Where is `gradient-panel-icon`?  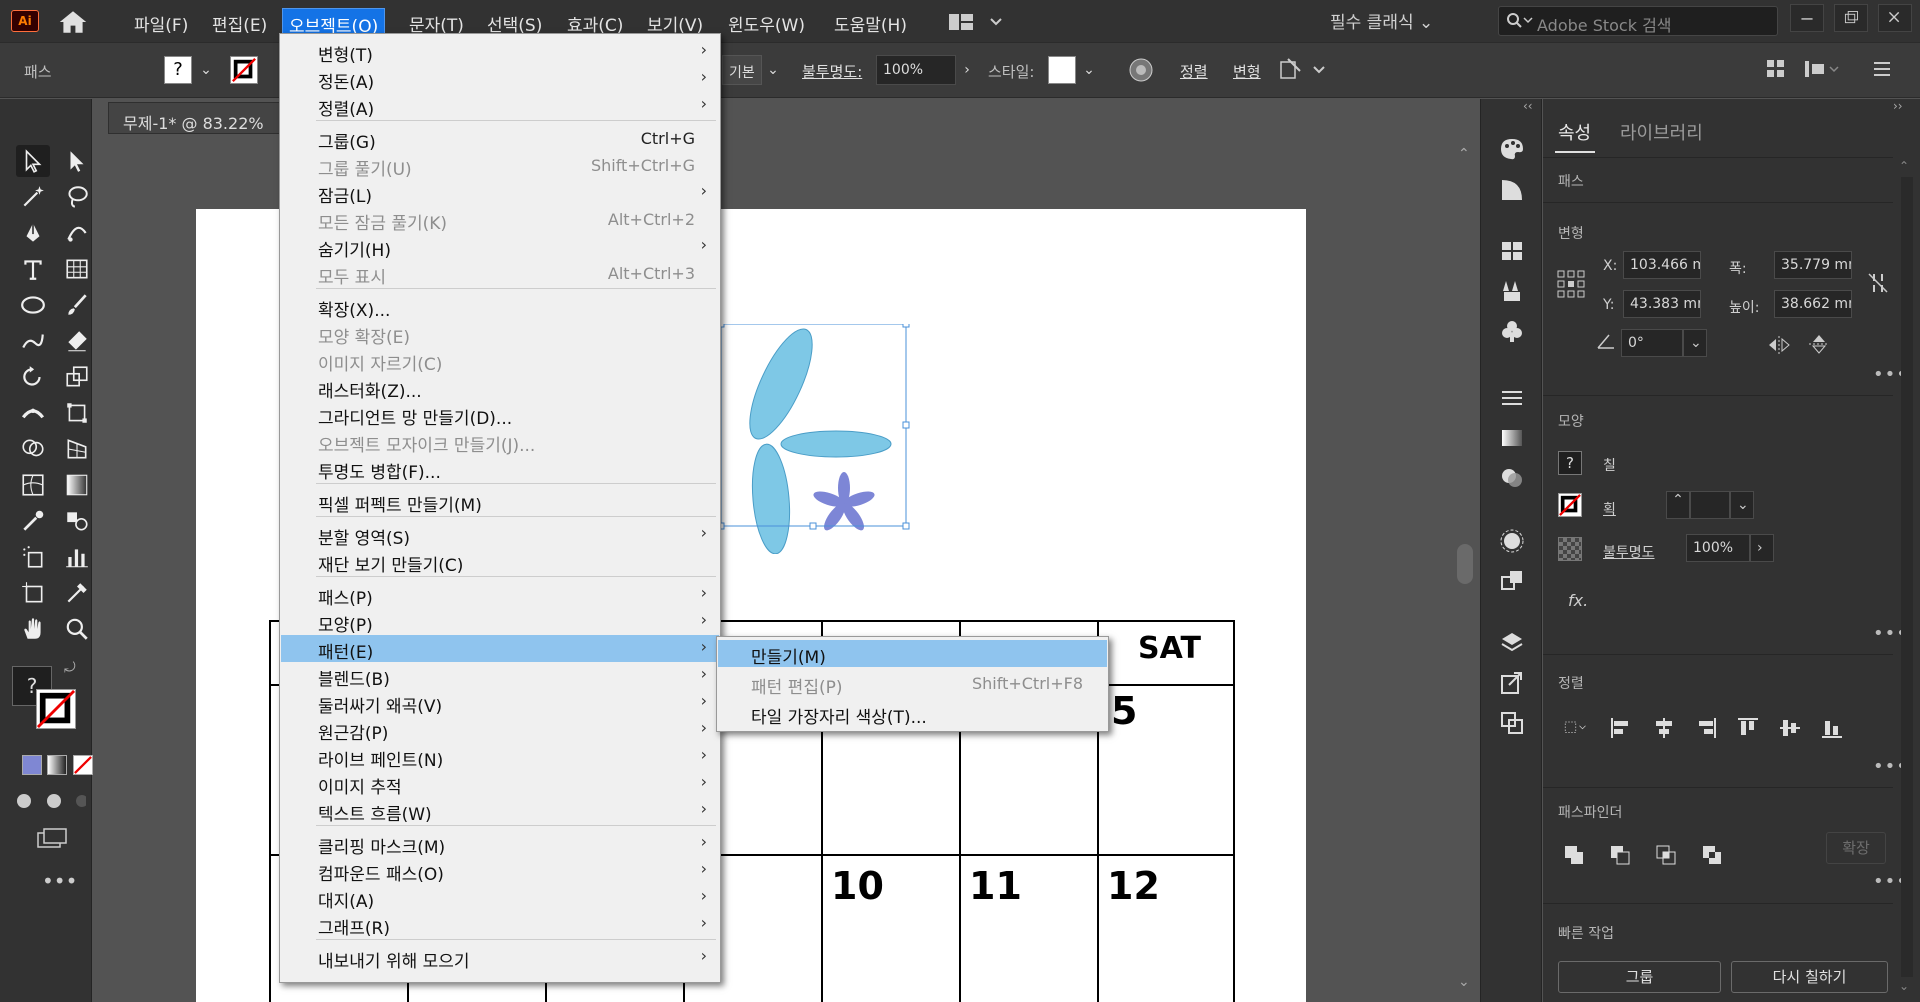 gradient-panel-icon is located at coordinates (1512, 438).